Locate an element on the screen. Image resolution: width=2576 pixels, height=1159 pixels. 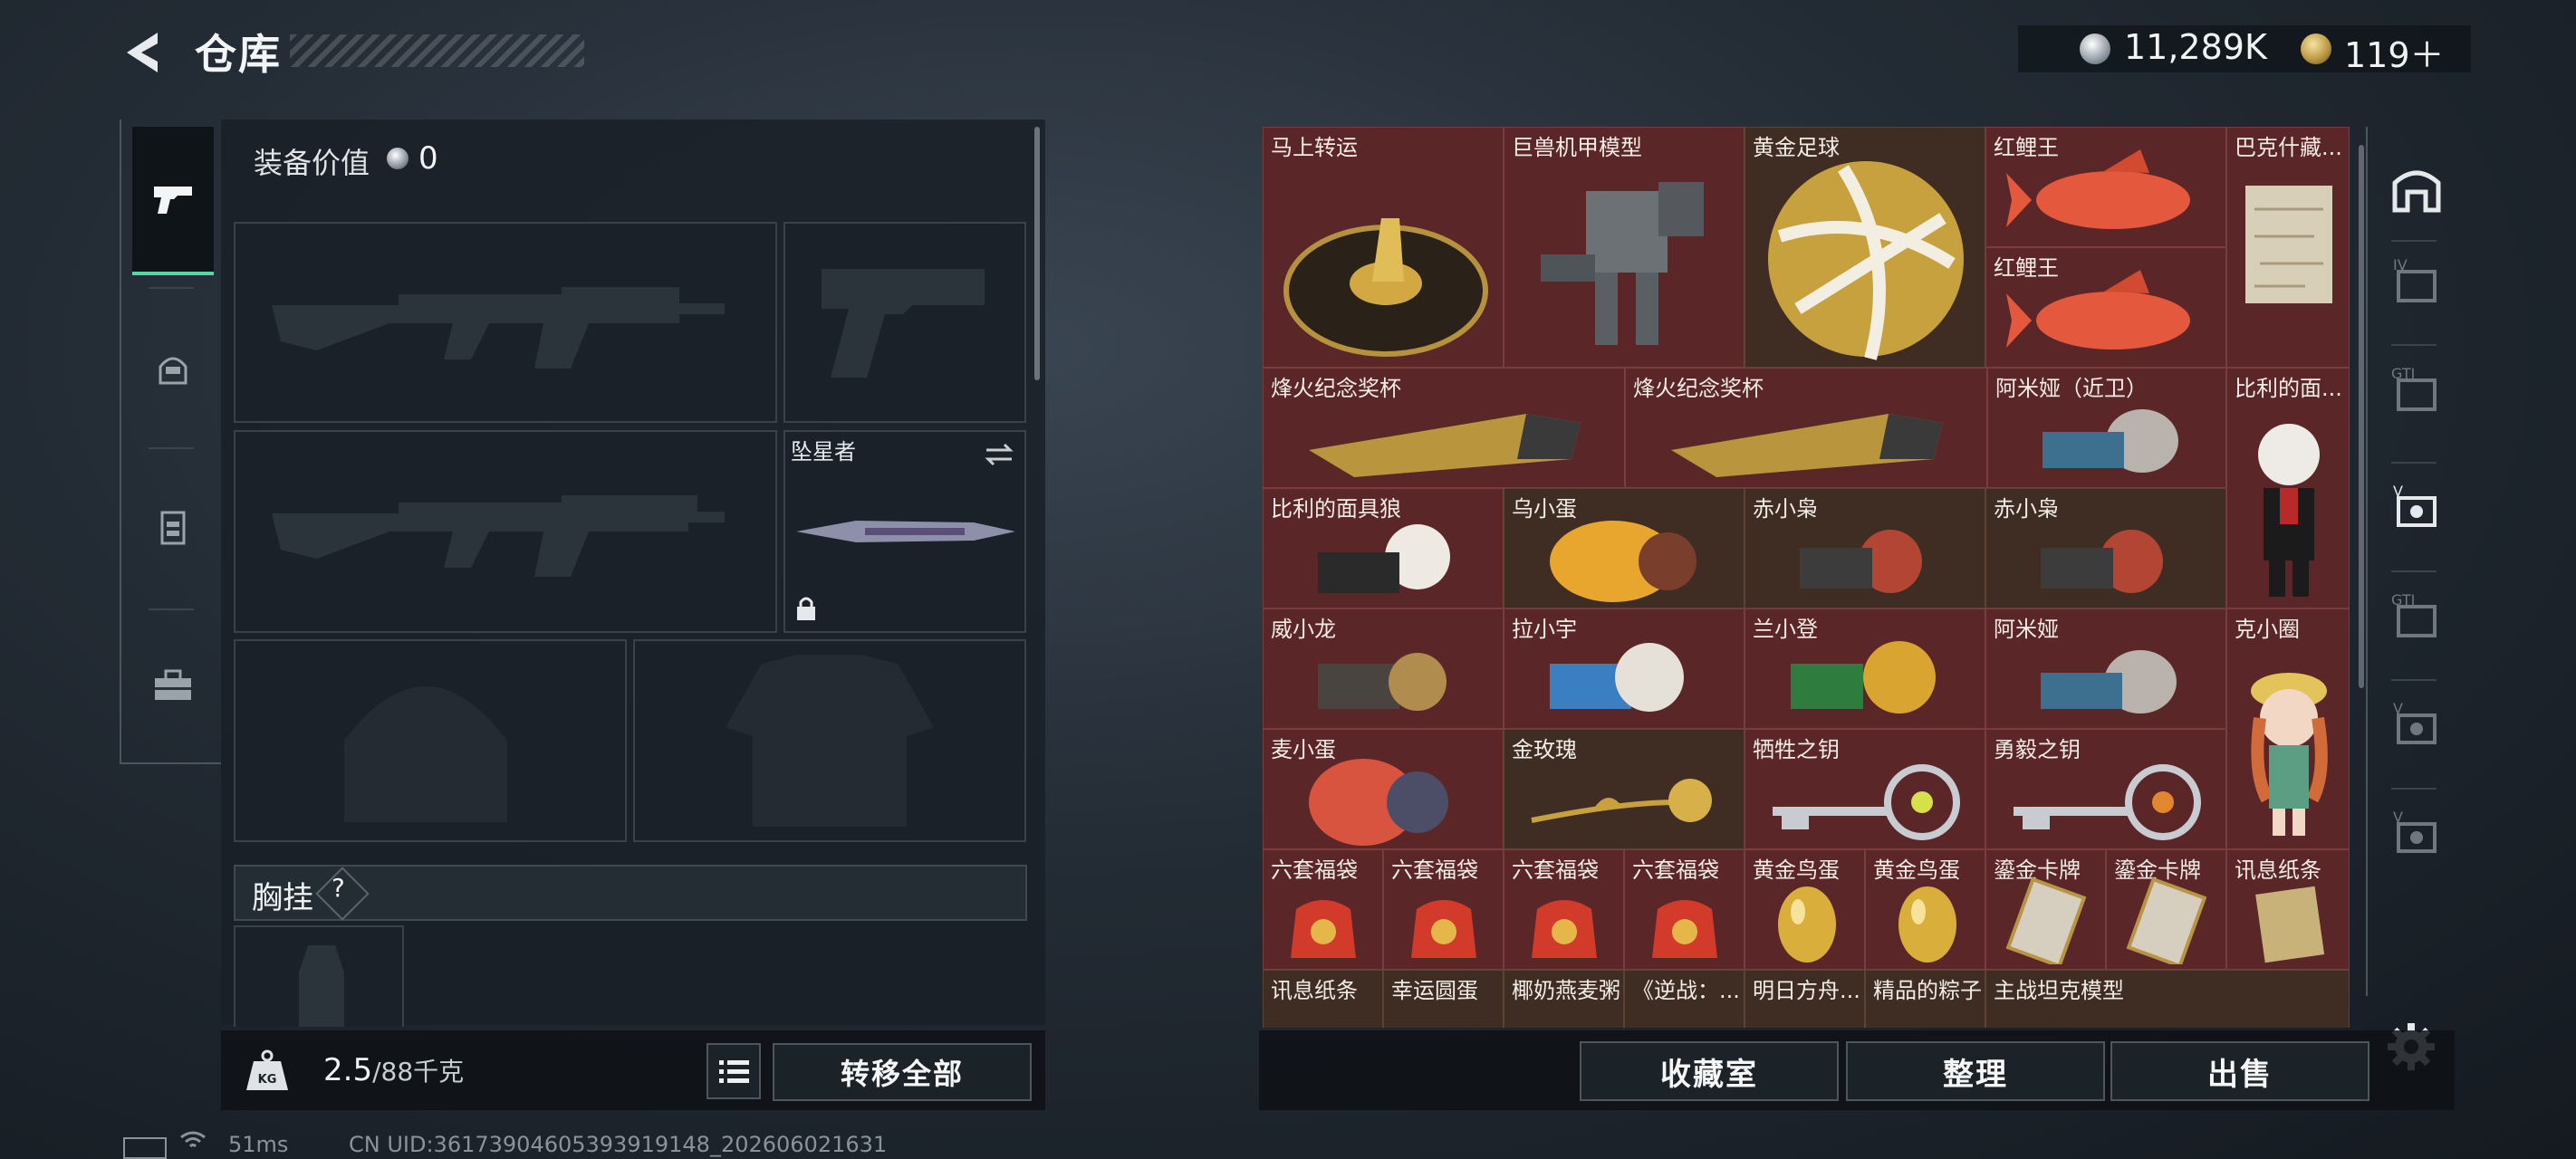
armor-slot is located at coordinates (829, 740).